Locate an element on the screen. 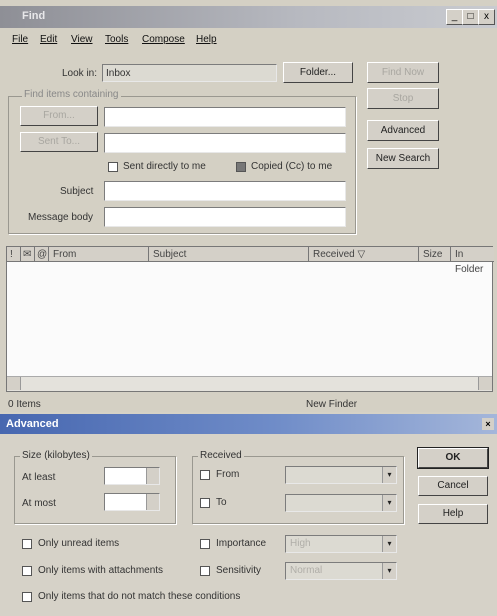  not-match-checkbox is located at coordinates (27, 597).